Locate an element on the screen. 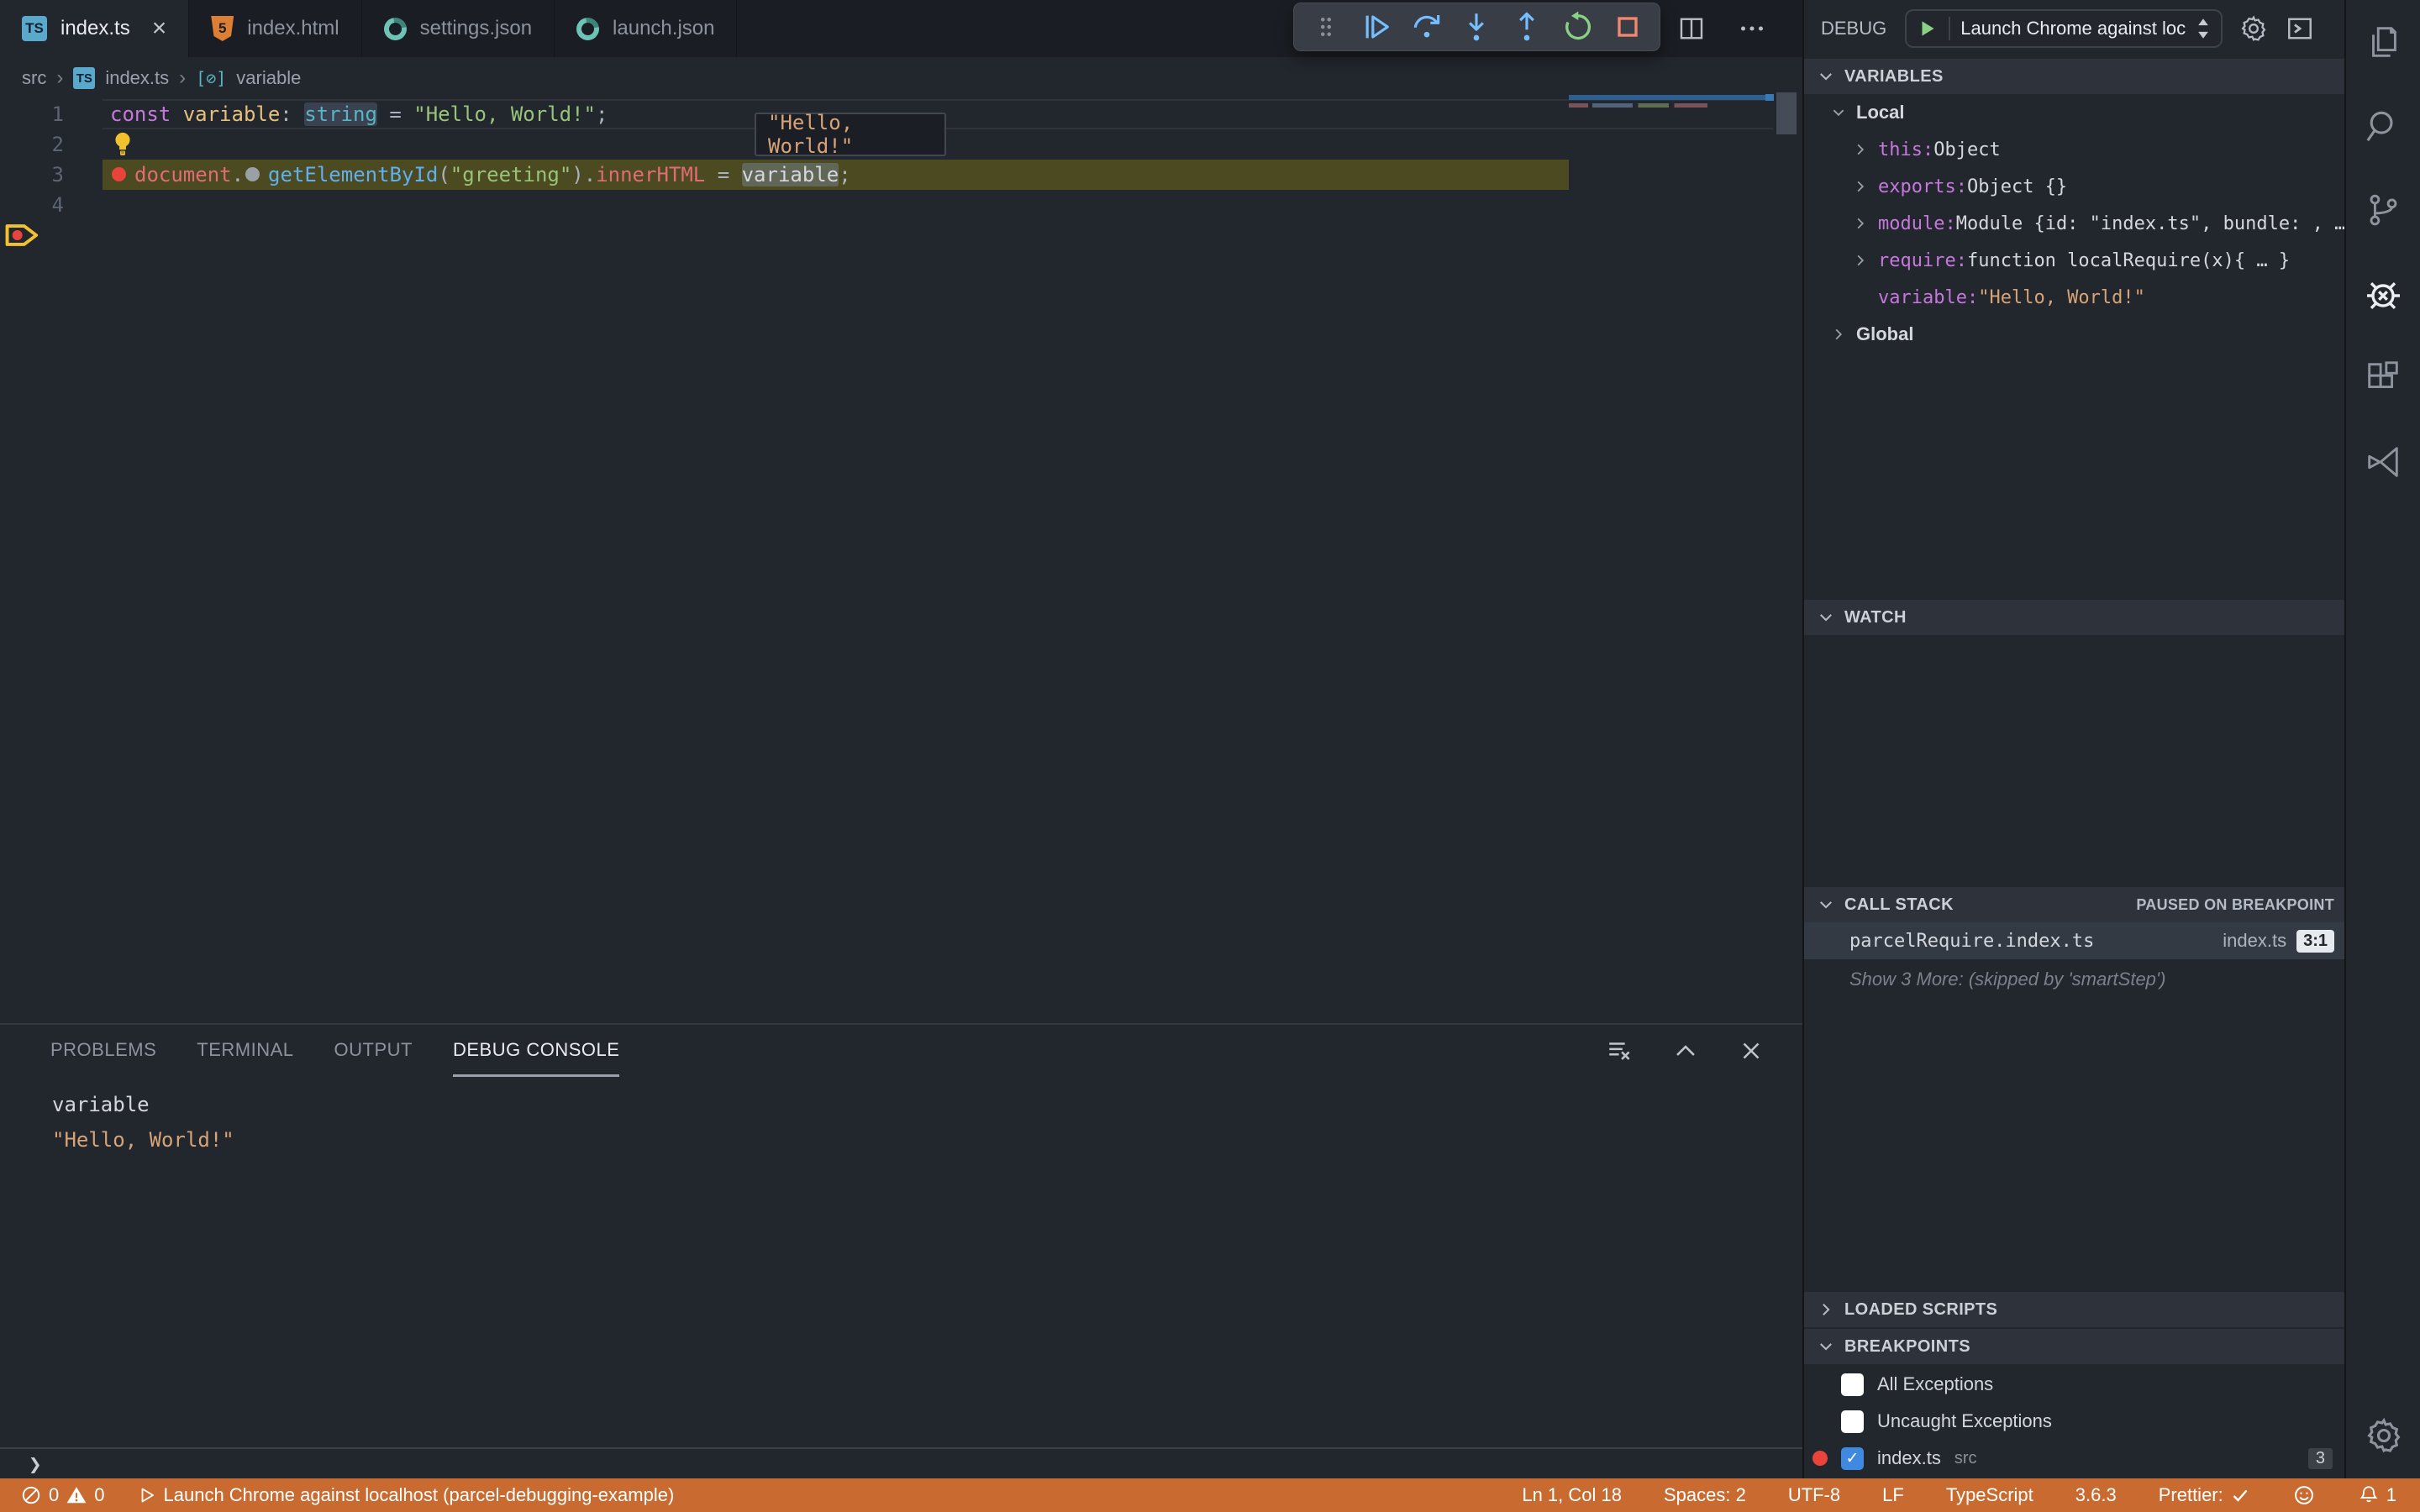 The height and width of the screenshot is (1512, 2420). code-token: : is located at coordinates (292, 114).